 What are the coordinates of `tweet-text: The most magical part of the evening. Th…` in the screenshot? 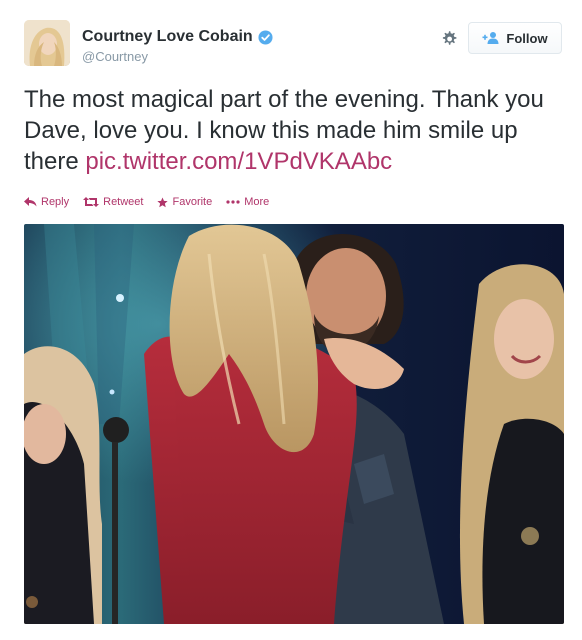 It's located at (294, 130).